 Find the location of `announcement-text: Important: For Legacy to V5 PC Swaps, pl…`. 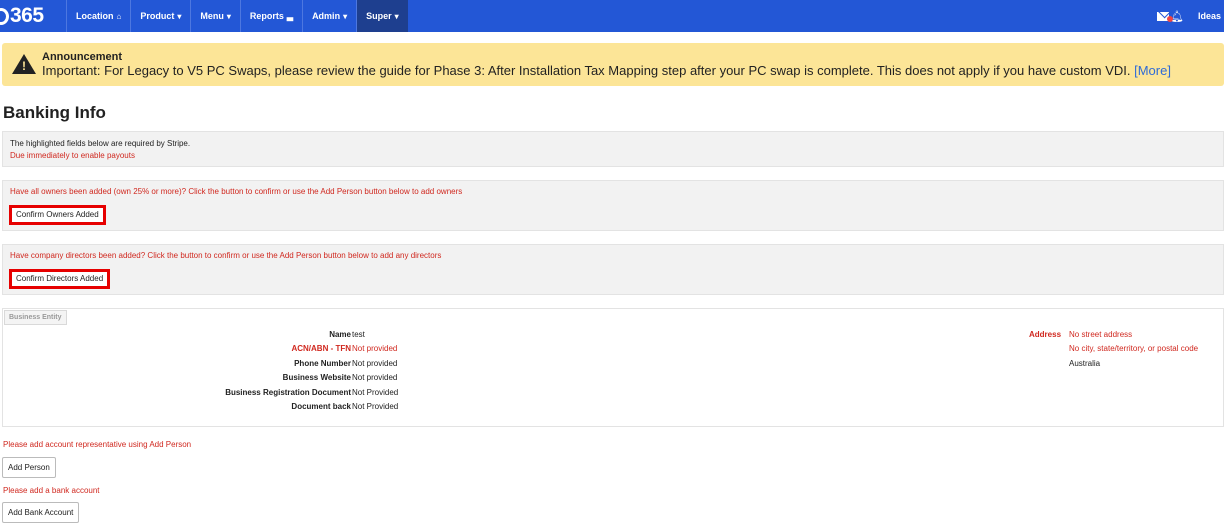

announcement-text: Important: For Legacy to V5 PC Swaps, pl… is located at coordinates (586, 70).